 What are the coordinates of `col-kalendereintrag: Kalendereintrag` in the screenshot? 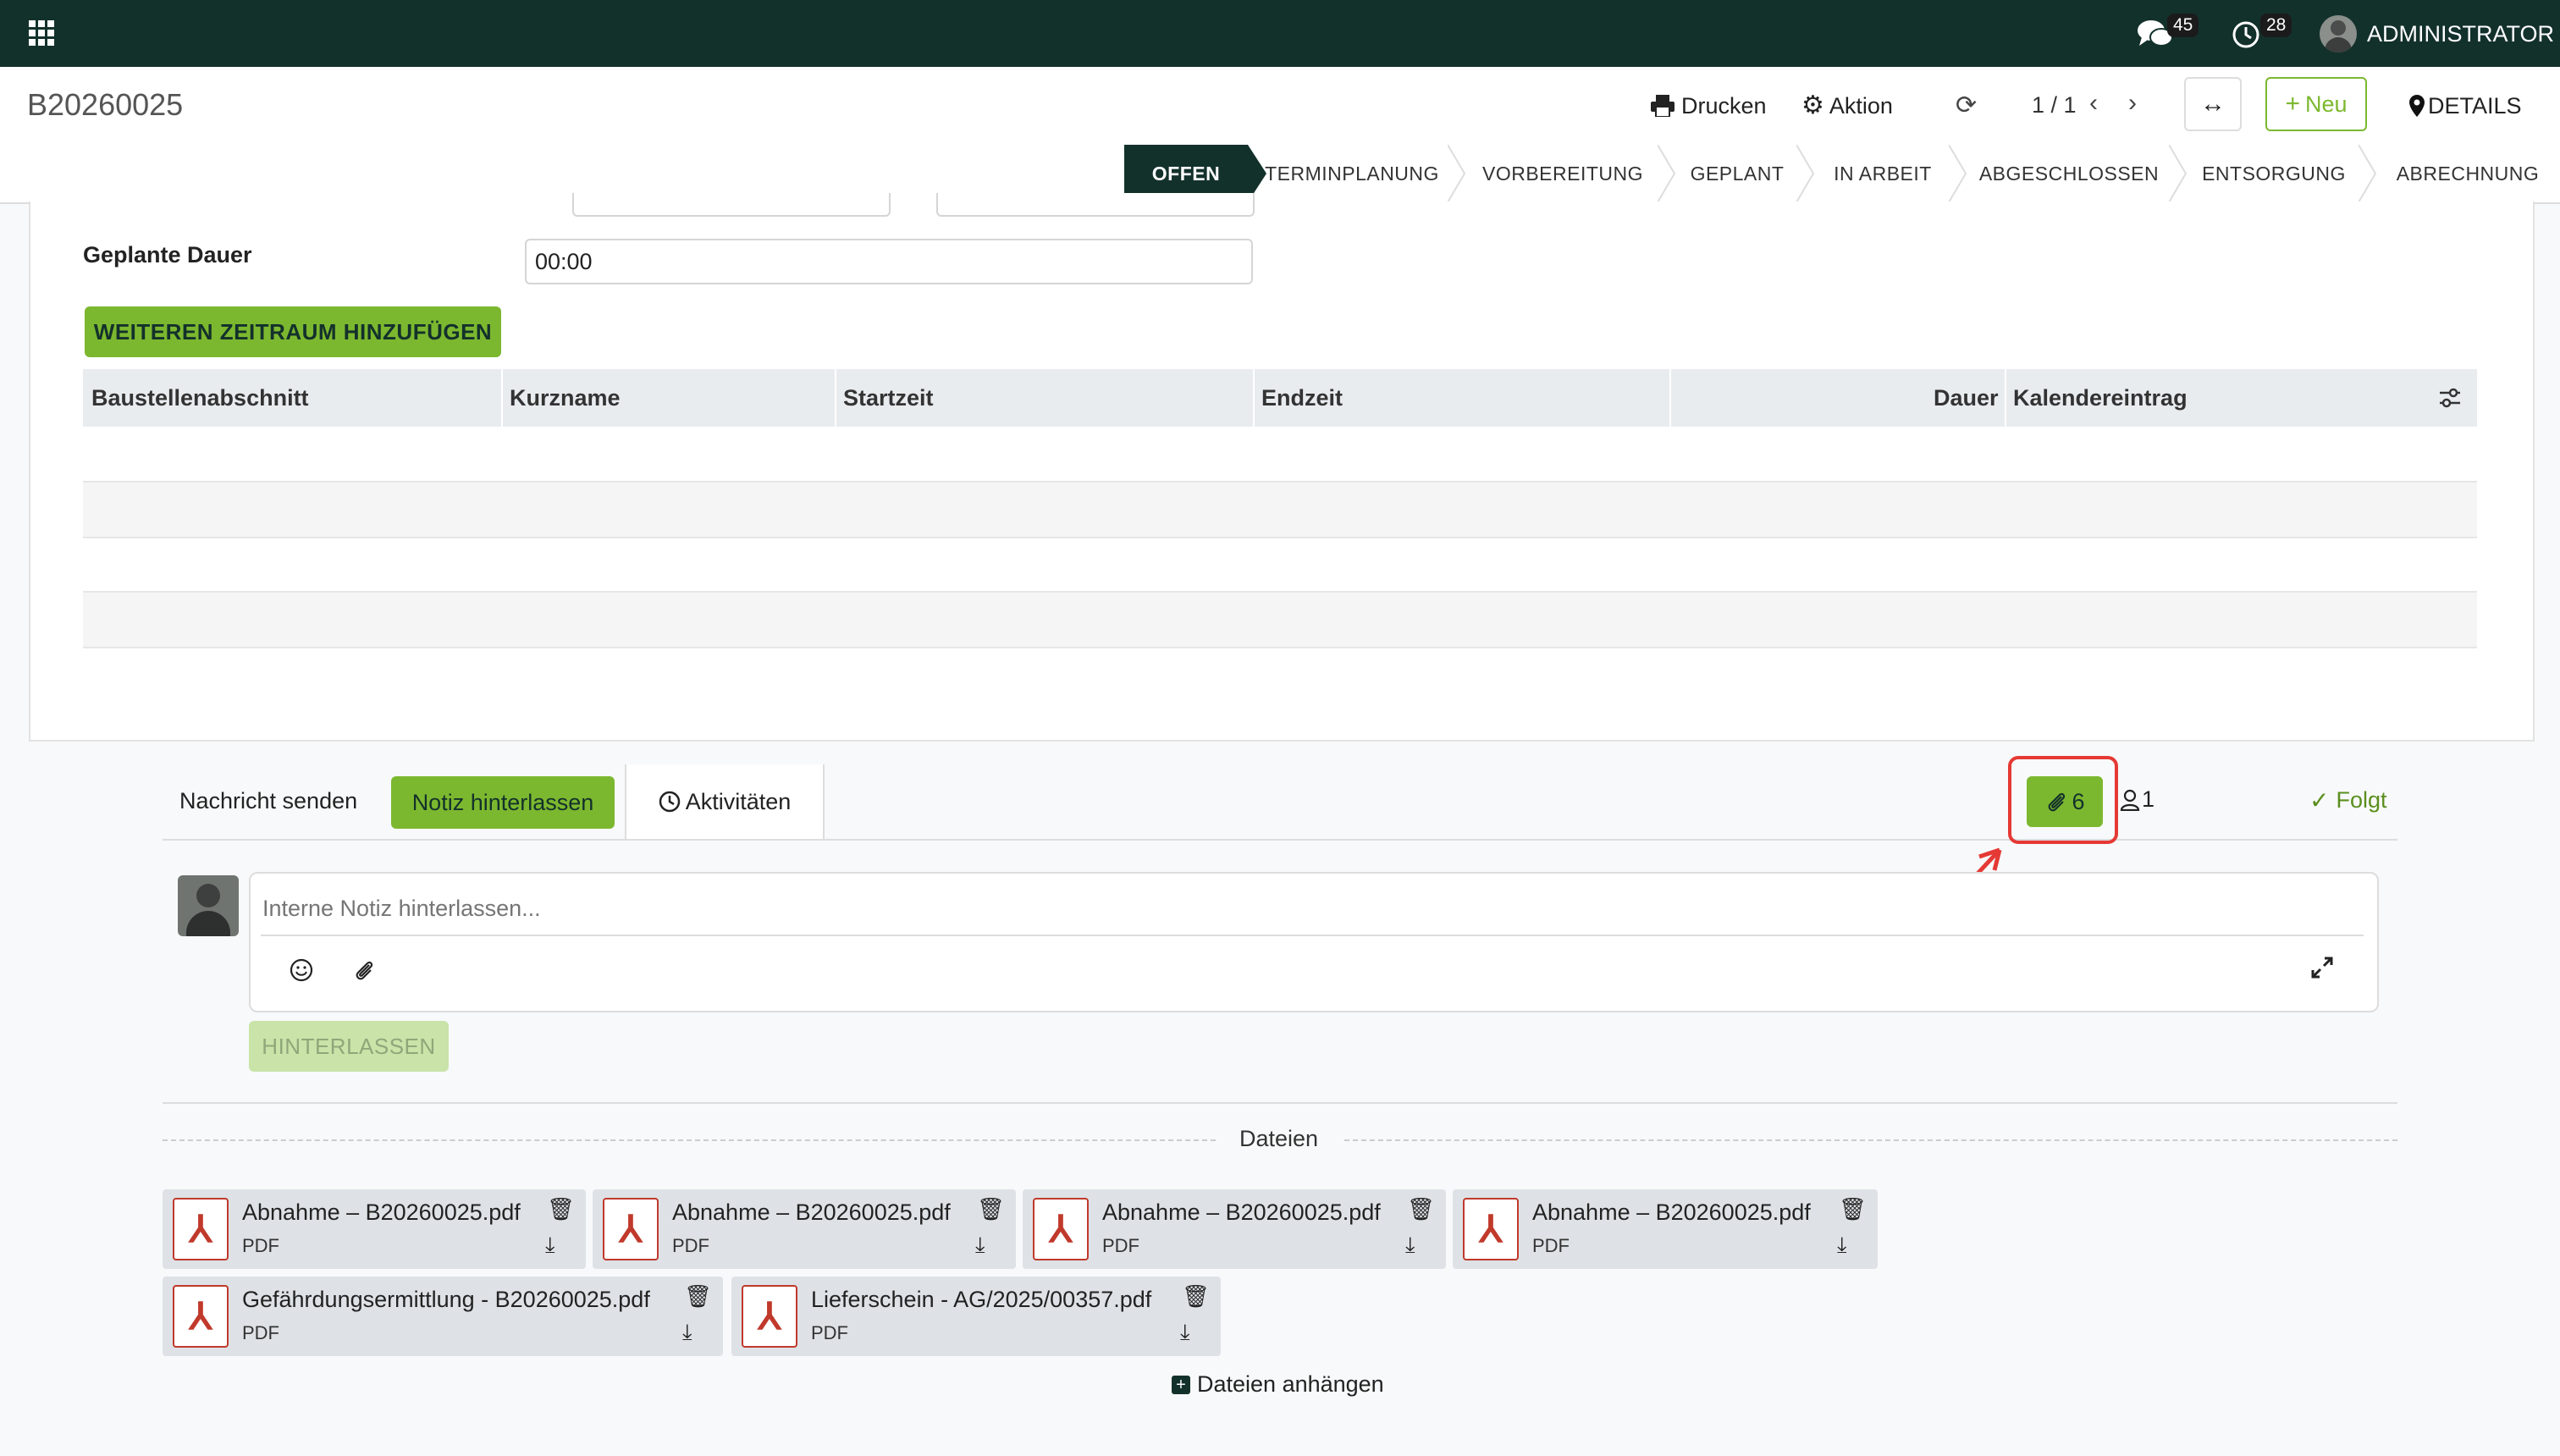 It's located at (2100, 398).